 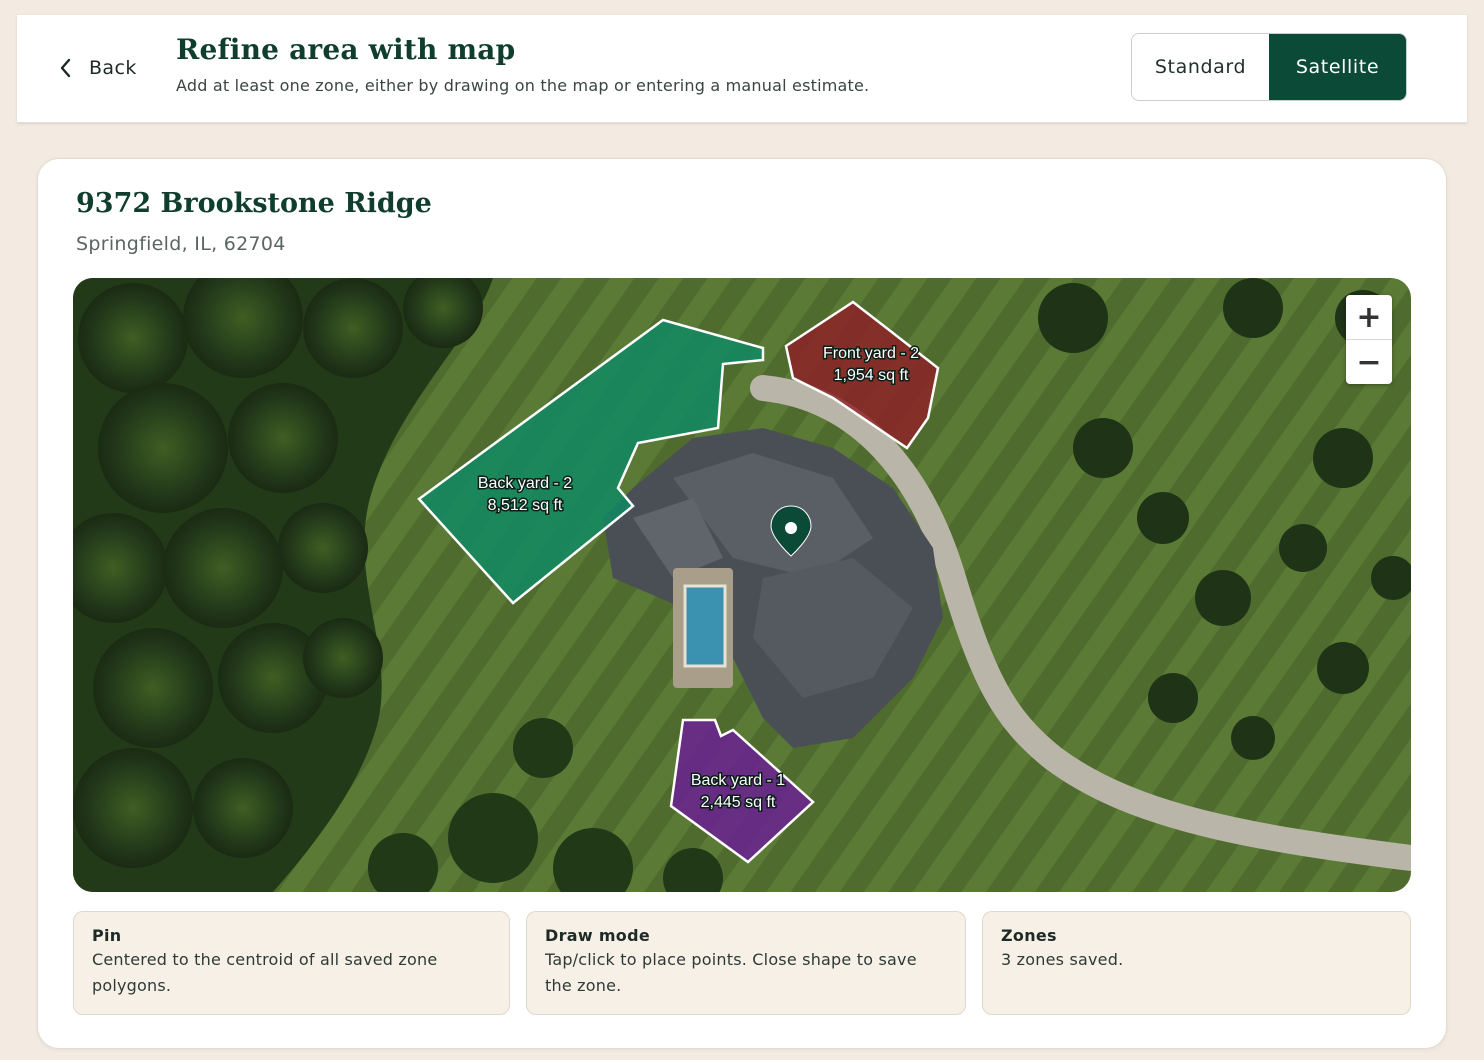 What do you see at coordinates (1062, 959) in the screenshot?
I see `zones-text: 3 zones saved.` at bounding box center [1062, 959].